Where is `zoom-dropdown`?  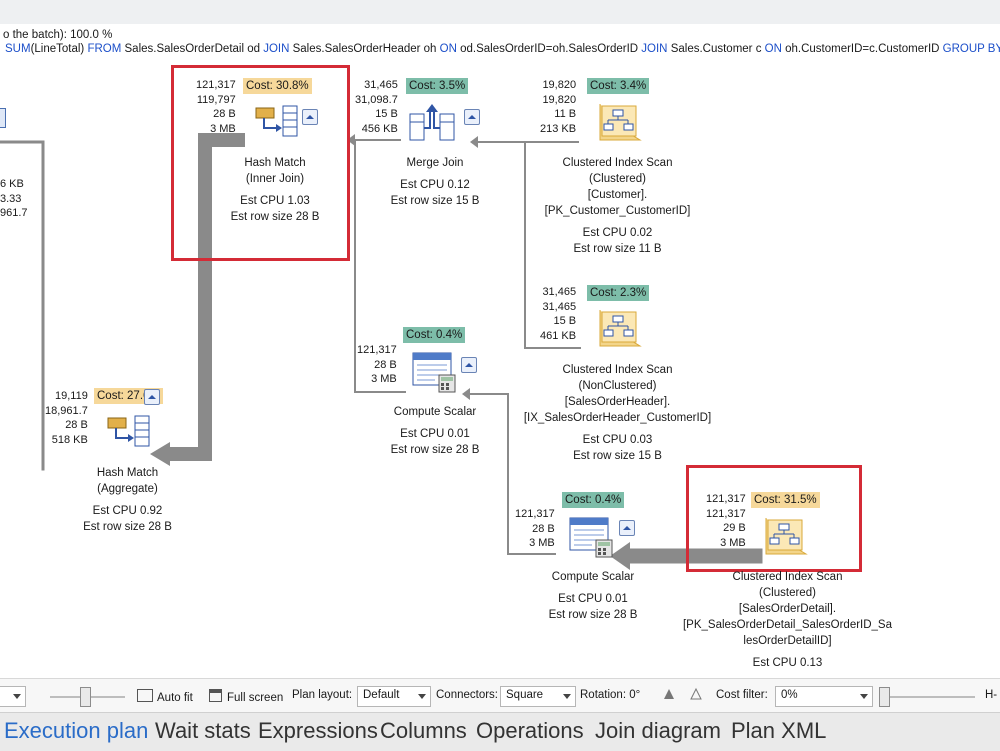
zoom-dropdown is located at coordinates (13, 696).